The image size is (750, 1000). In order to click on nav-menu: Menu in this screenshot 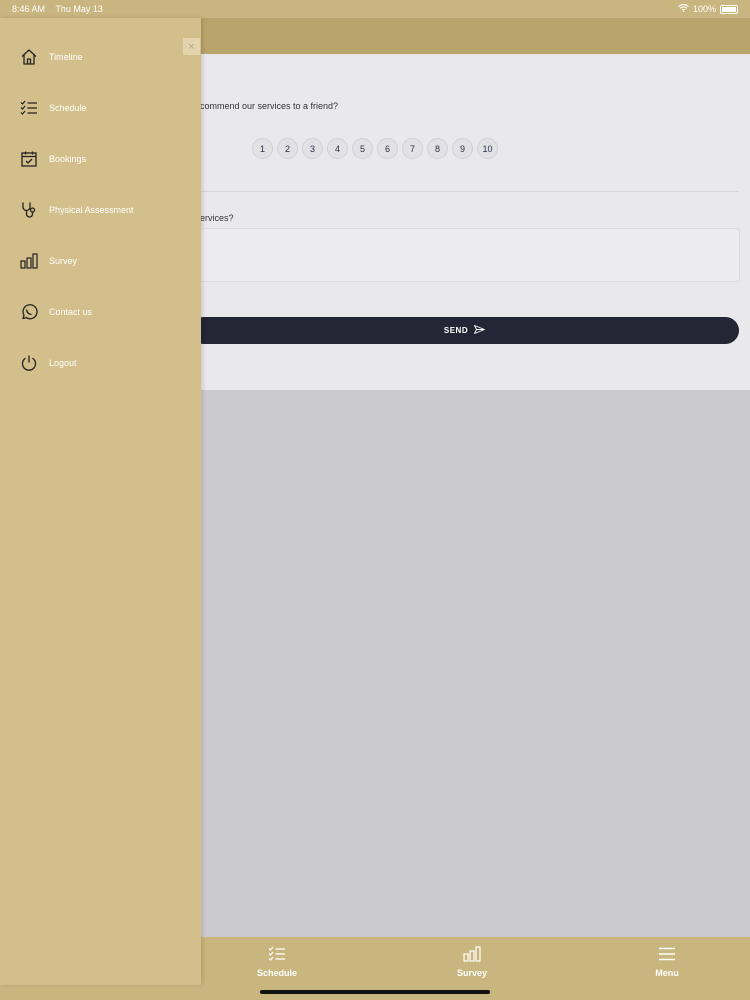, I will do `click(667, 962)`.